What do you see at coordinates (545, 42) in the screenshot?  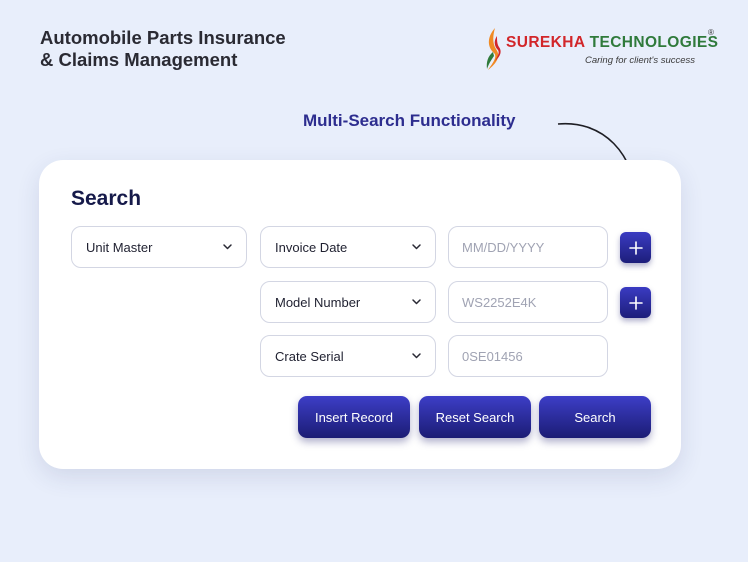 I see `brand-name-part1: SUREKHA` at bounding box center [545, 42].